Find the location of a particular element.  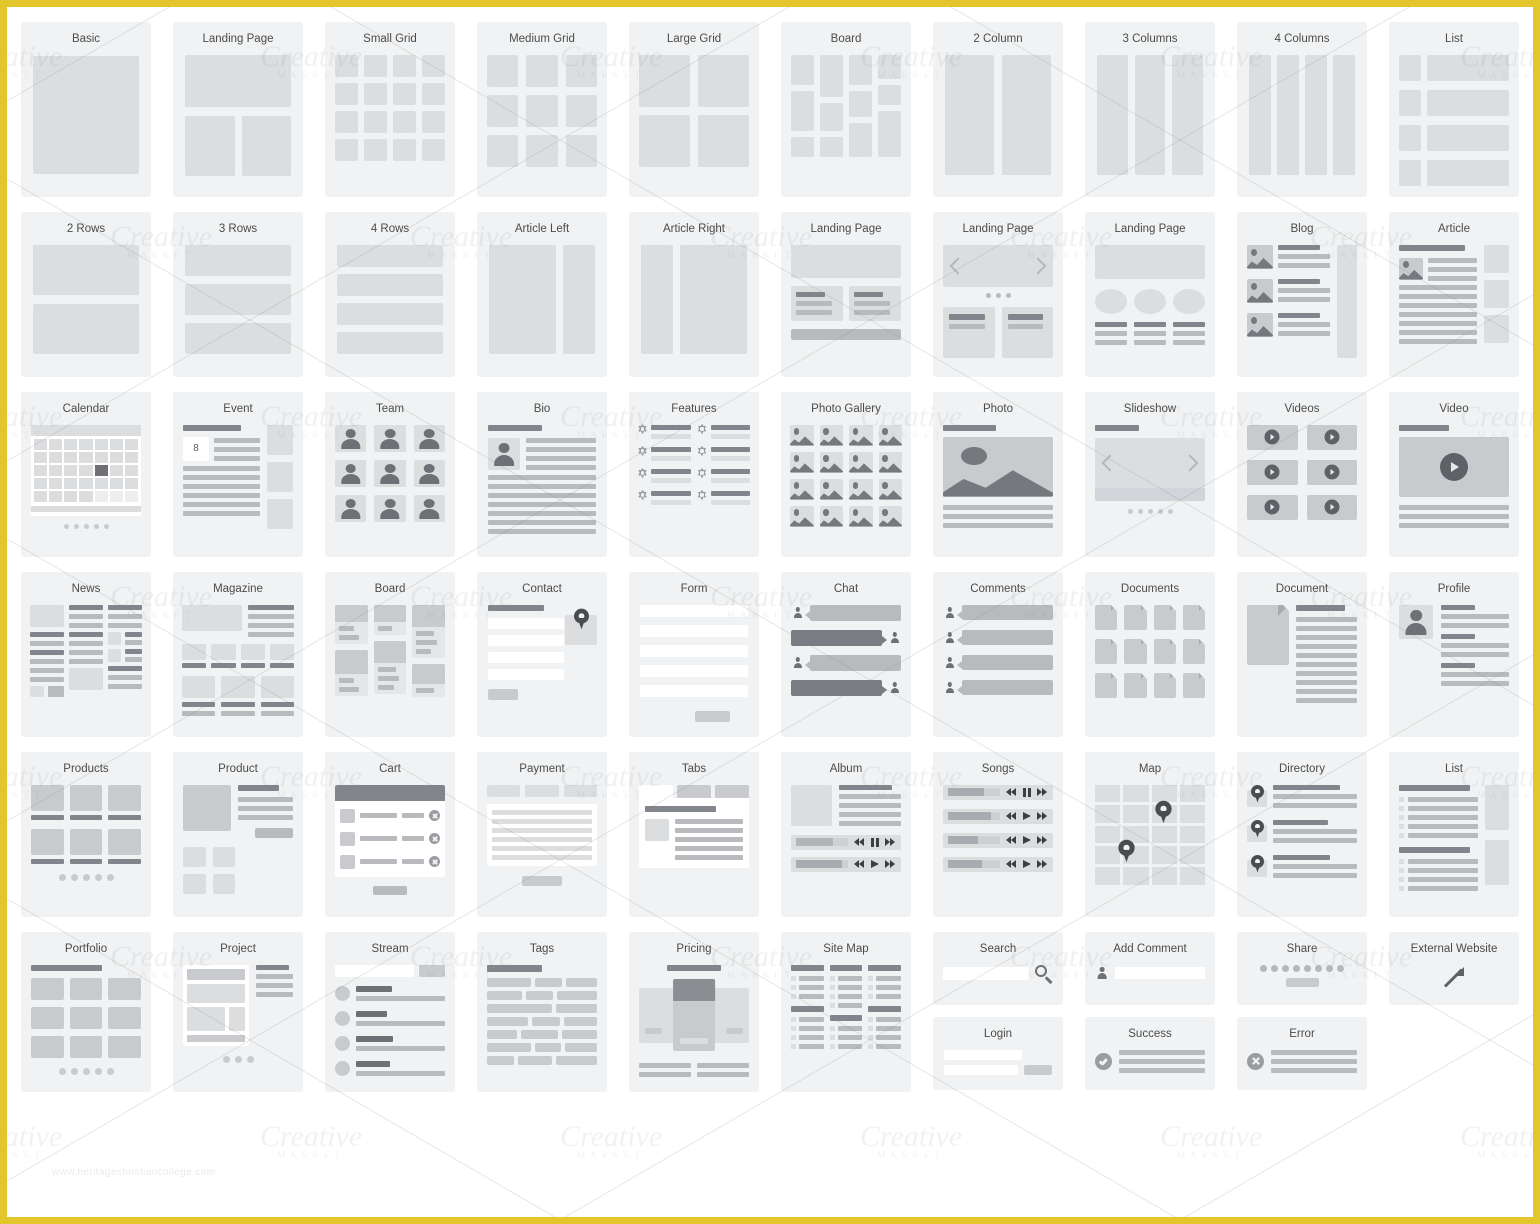

card-external-website: External Website is located at coordinates (1454, 968).